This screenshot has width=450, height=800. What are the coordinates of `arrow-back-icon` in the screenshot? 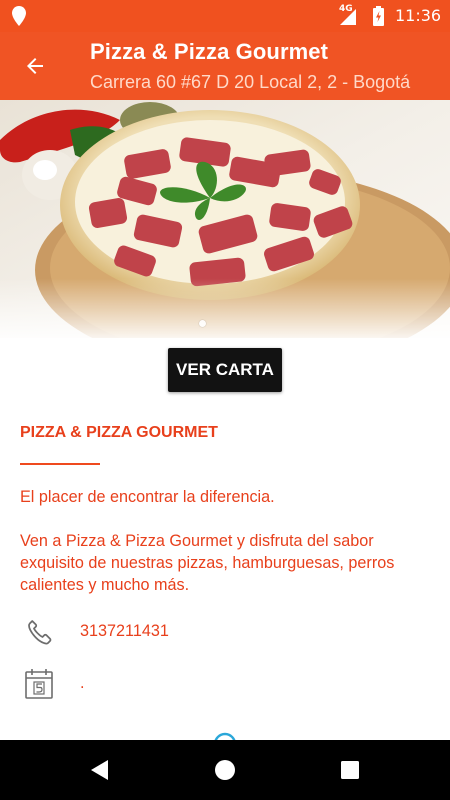 It's located at (35, 66).